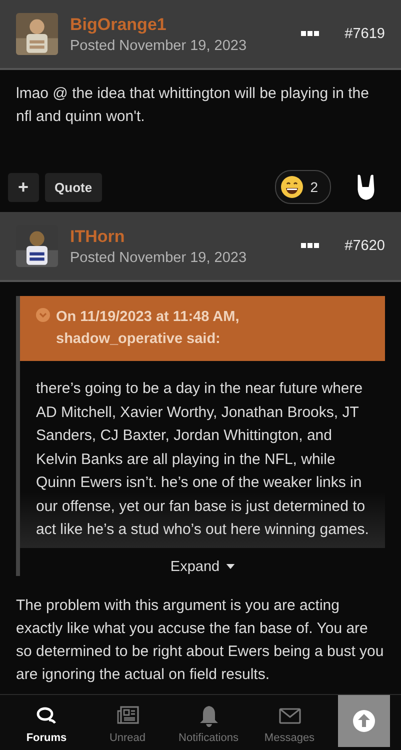 This screenshot has width=401, height=750. I want to click on quote-citation: On 11/19/2023 at 11:48 AM, shadow_operative said:, so click(148, 328).